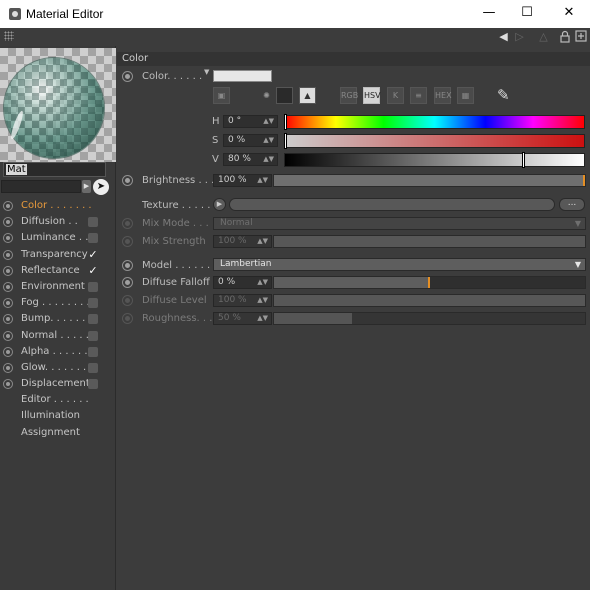 The height and width of the screenshot is (590, 590). What do you see at coordinates (429, 300) in the screenshot?
I see `diffuse-level-slider` at bounding box center [429, 300].